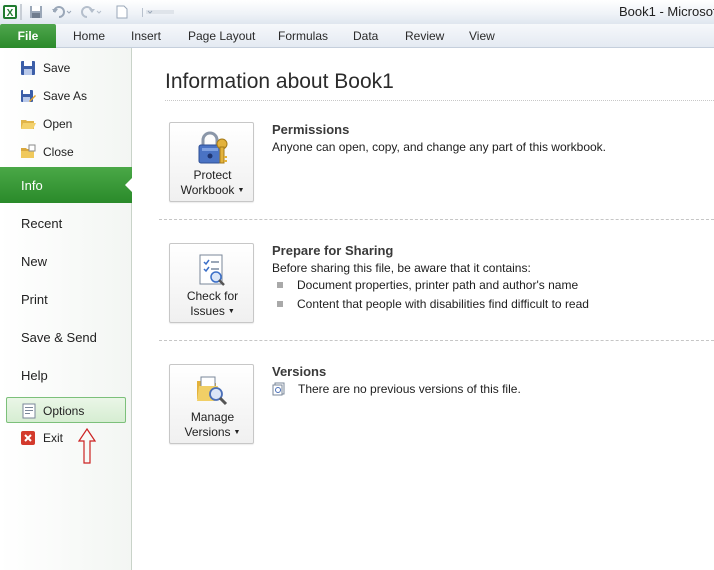 Image resolution: width=714 pixels, height=570 pixels. I want to click on nav-save-and-send-label: Save & Send, so click(59, 337).